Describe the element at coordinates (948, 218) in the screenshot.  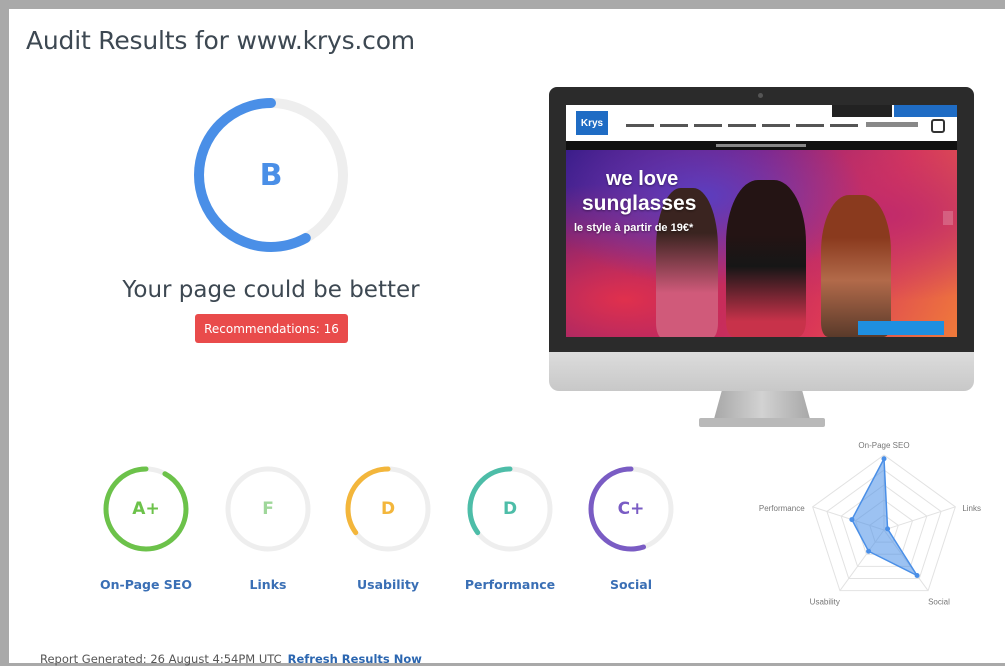
I see `carousel-arrow-icon` at that location.